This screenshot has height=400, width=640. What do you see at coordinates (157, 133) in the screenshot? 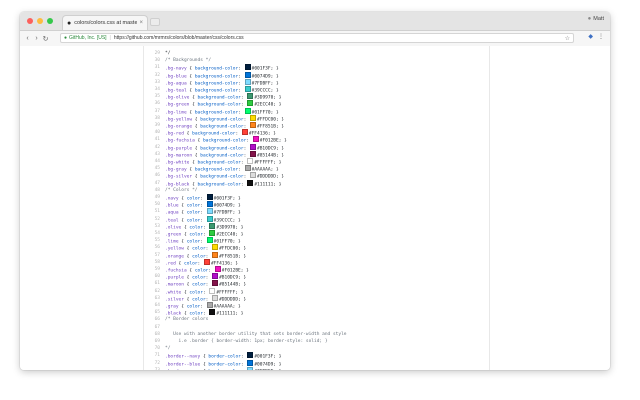
I see `line-number: 40` at bounding box center [157, 133].